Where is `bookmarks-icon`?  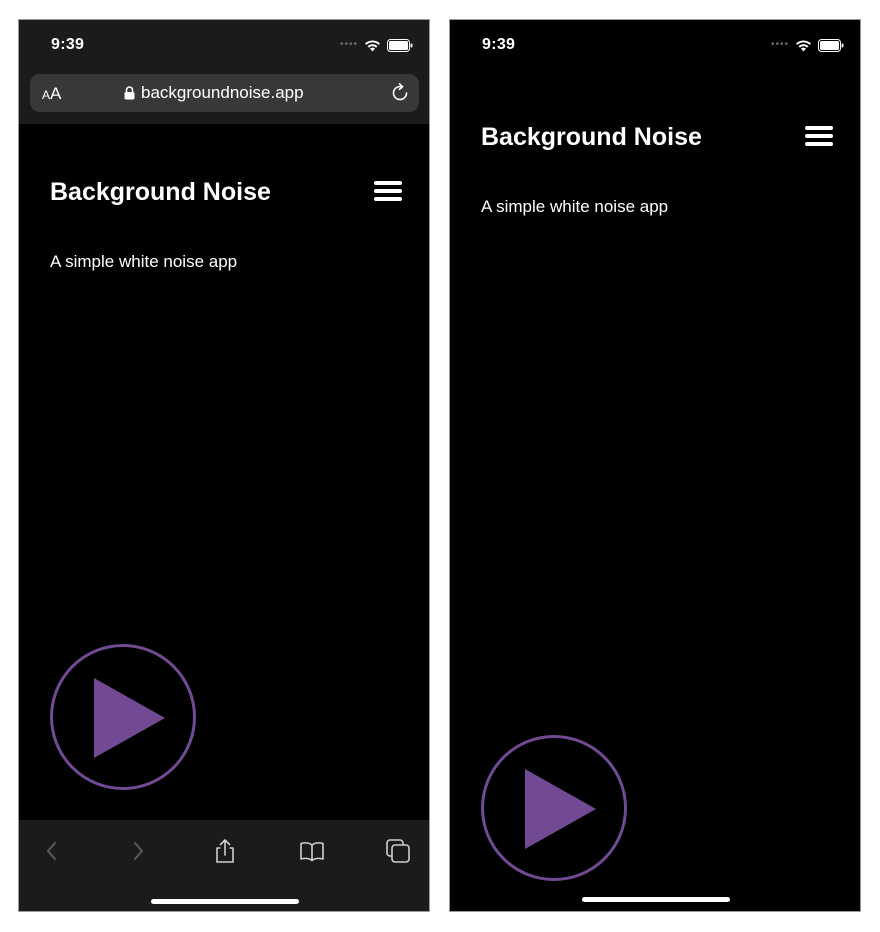 bookmarks-icon is located at coordinates (312, 851).